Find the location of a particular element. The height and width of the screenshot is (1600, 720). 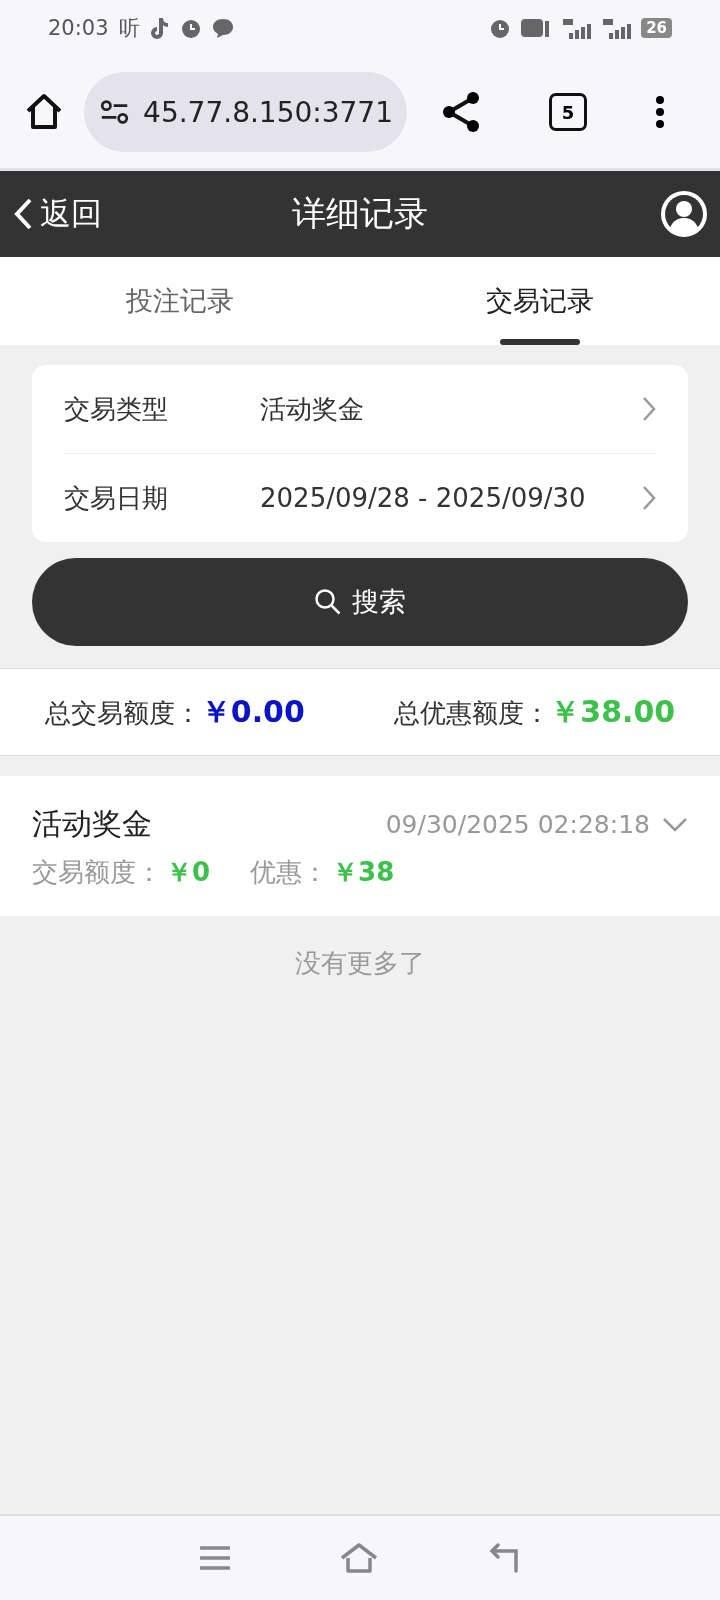

chat-icon is located at coordinates (222, 28).